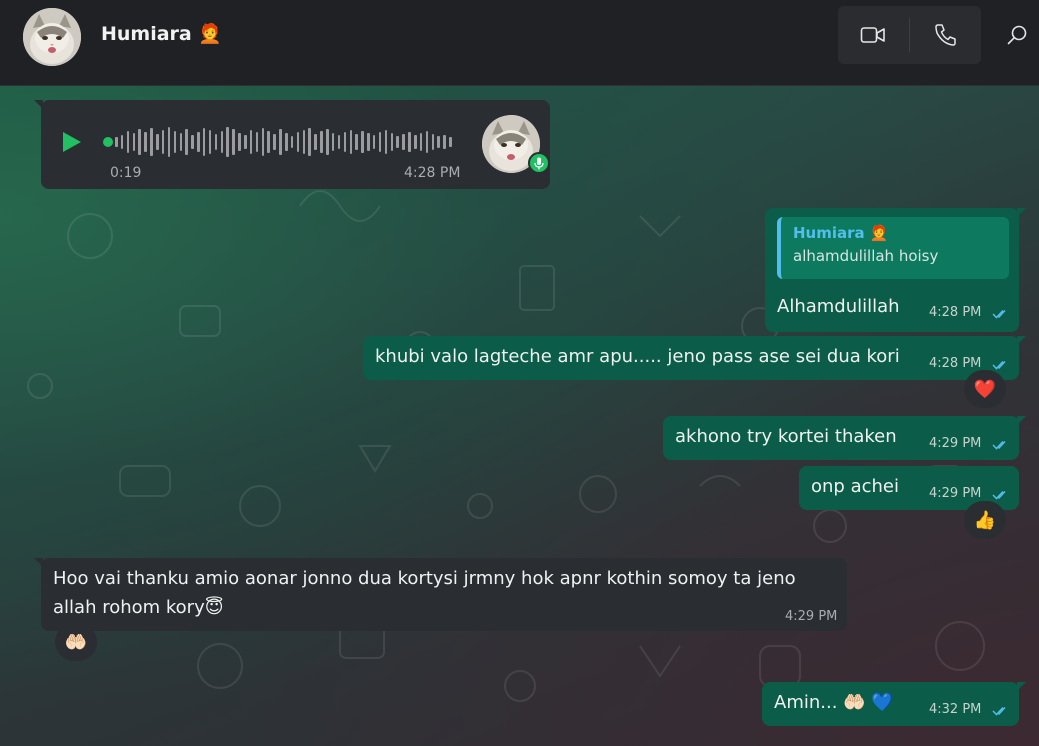  Describe the element at coordinates (855, 486) in the screenshot. I see `message-text: onp achei` at that location.